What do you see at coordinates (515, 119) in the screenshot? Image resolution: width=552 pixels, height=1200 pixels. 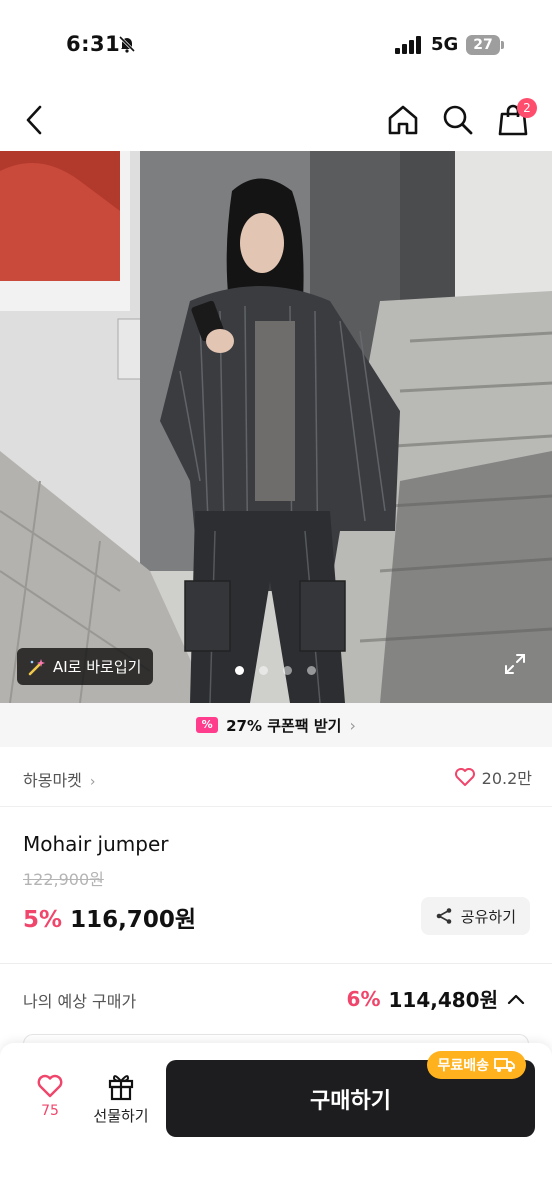 I see `cart-button: 2` at bounding box center [515, 119].